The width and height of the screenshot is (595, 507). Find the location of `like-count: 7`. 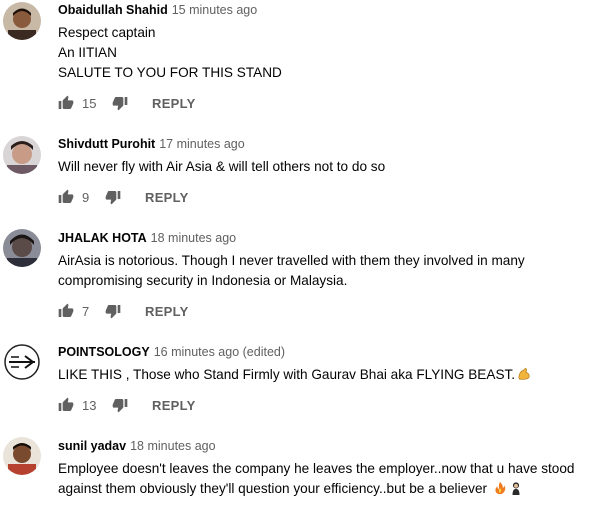

like-count: 7 is located at coordinates (86, 311).